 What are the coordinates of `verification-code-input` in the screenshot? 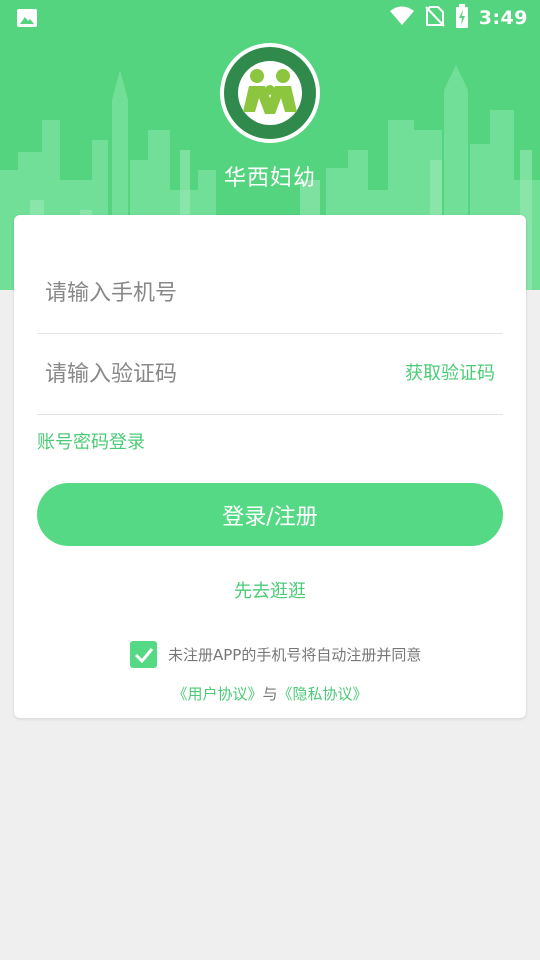 It's located at (210, 374).